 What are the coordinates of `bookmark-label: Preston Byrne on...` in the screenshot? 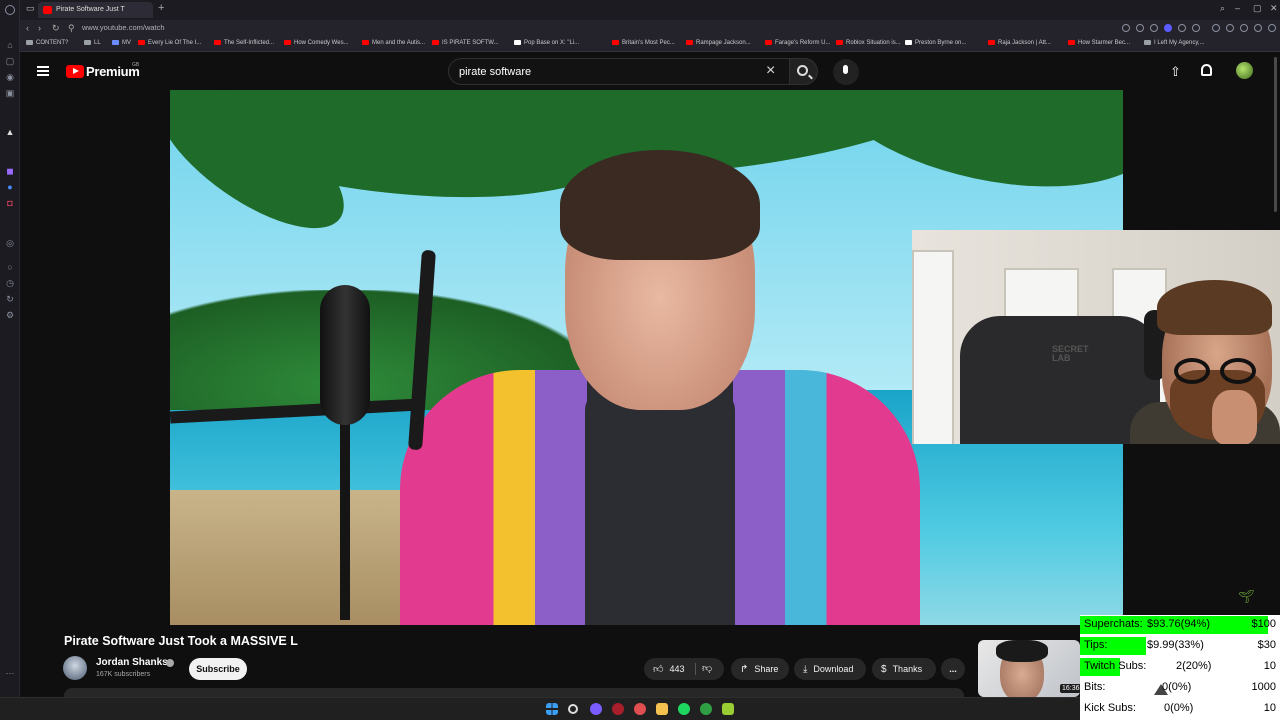 It's located at (941, 43).